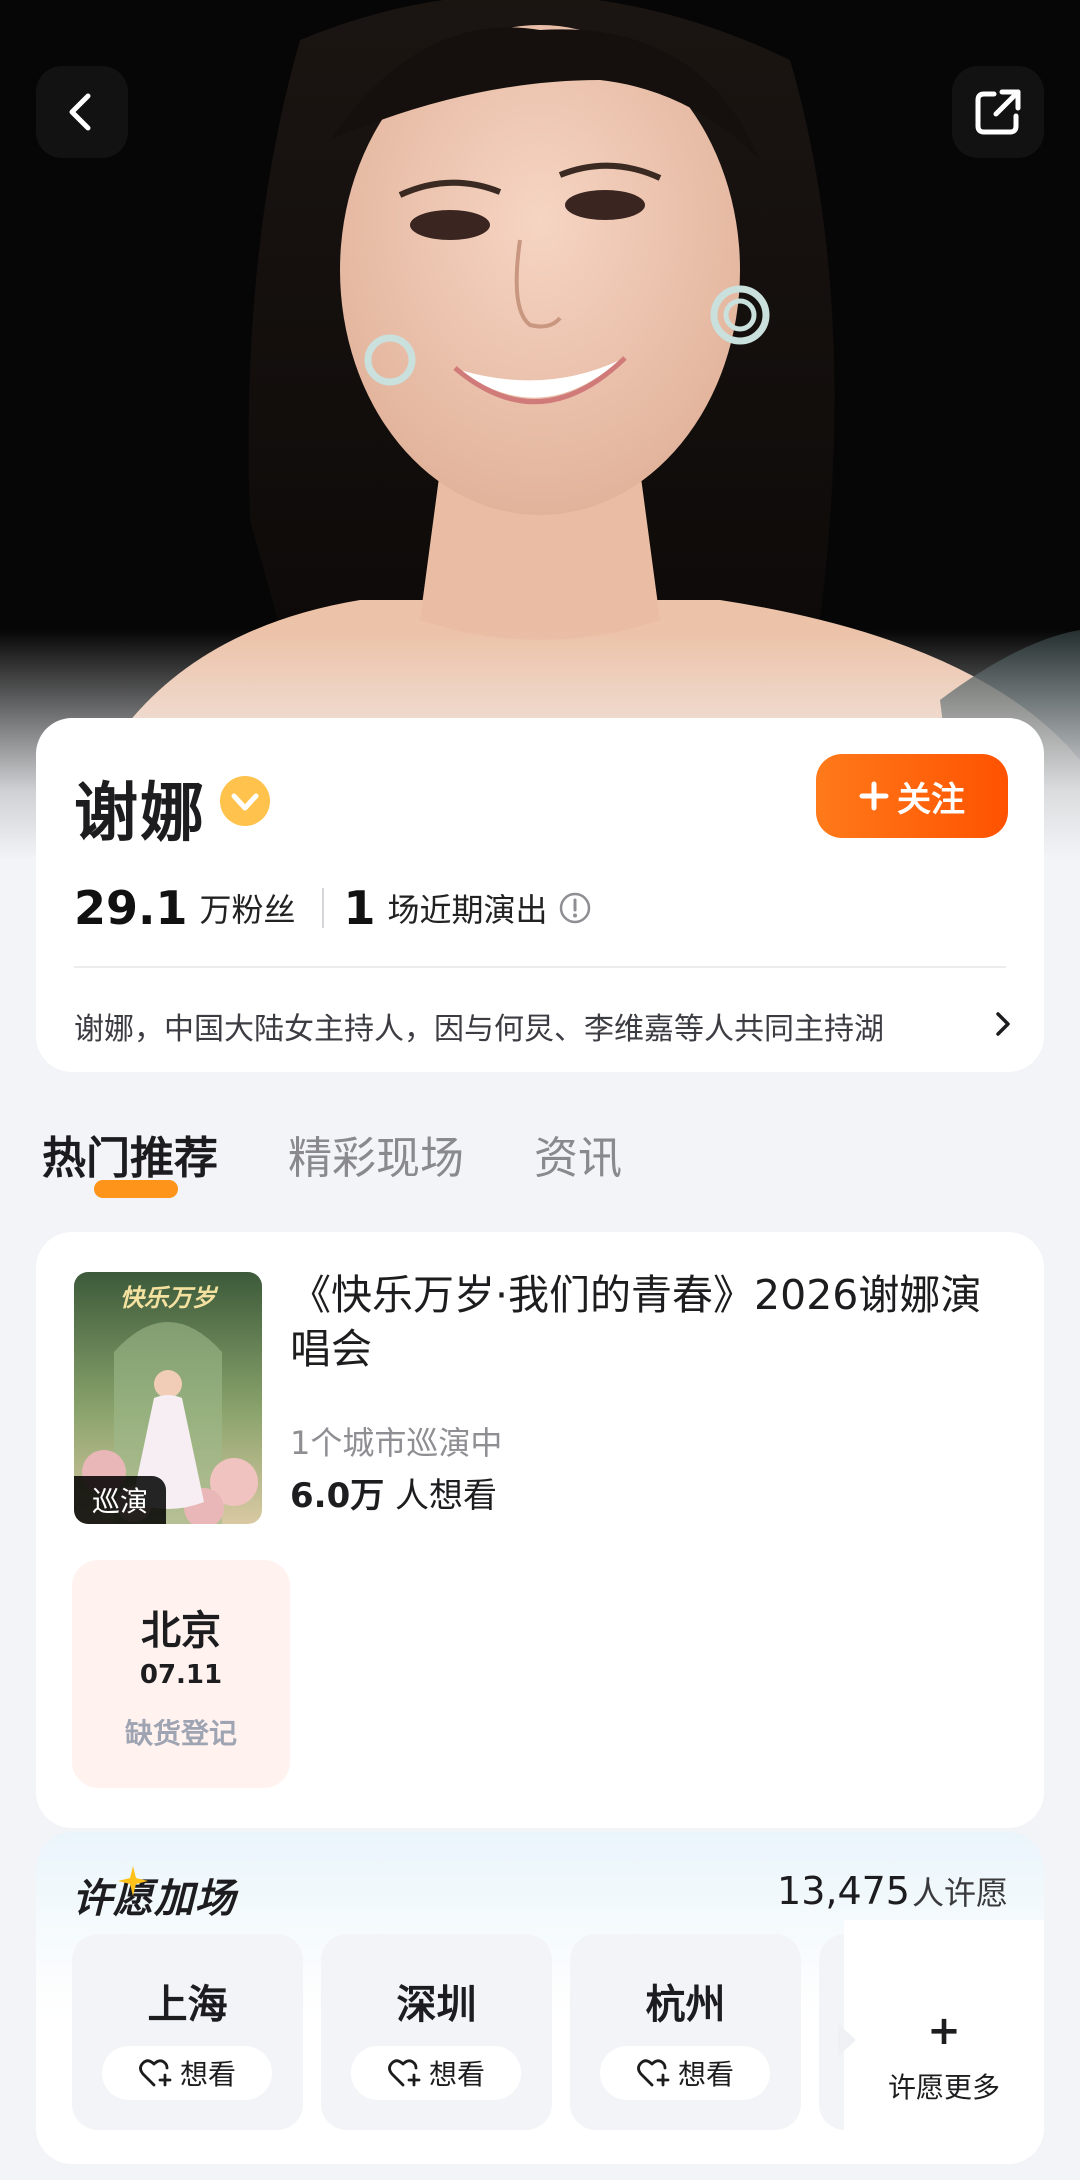  Describe the element at coordinates (168, 1398) in the screenshot. I see `concert-poster: 快乐万岁 巡演` at that location.